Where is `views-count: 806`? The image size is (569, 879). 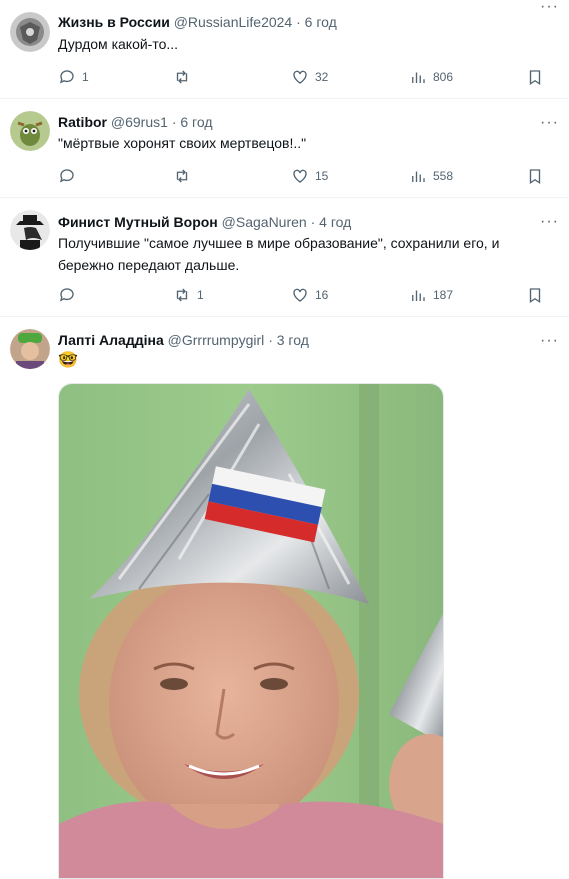
views-count: 806 is located at coordinates (443, 77).